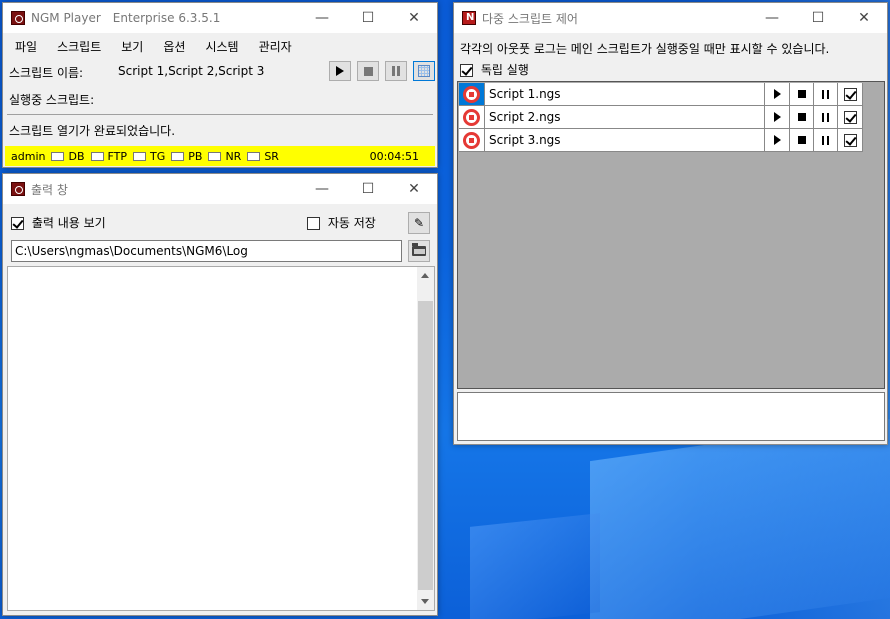 The height and width of the screenshot is (619, 890). What do you see at coordinates (425, 601) in the screenshot?
I see `scroll-down-icon` at bounding box center [425, 601].